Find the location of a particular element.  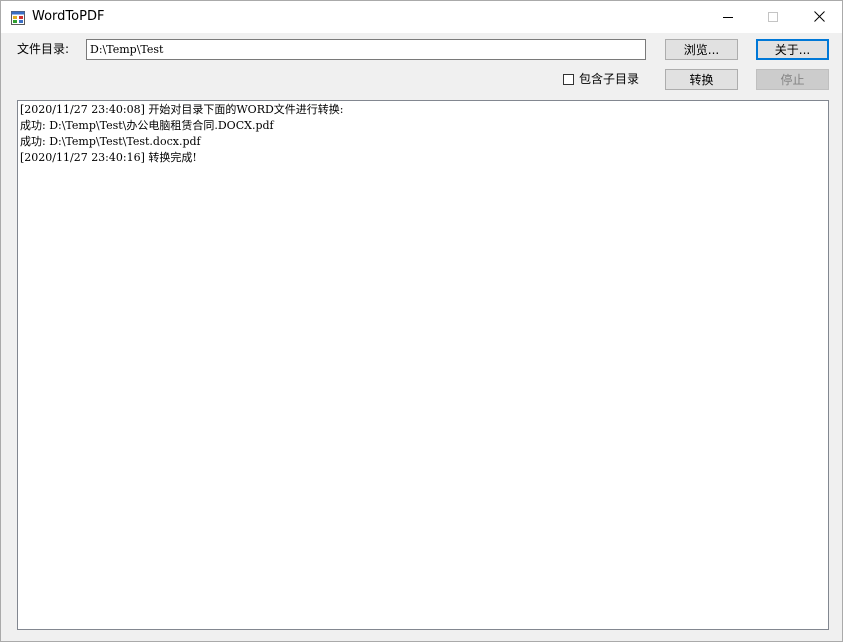

title-bar: WordToPDF is located at coordinates (421, 17).